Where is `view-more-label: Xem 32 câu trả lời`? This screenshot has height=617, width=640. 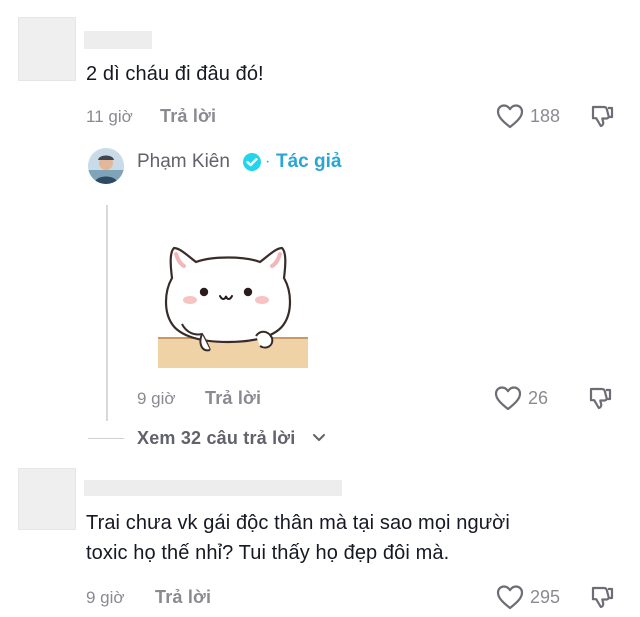 view-more-label: Xem 32 câu trả lời is located at coordinates (216, 438).